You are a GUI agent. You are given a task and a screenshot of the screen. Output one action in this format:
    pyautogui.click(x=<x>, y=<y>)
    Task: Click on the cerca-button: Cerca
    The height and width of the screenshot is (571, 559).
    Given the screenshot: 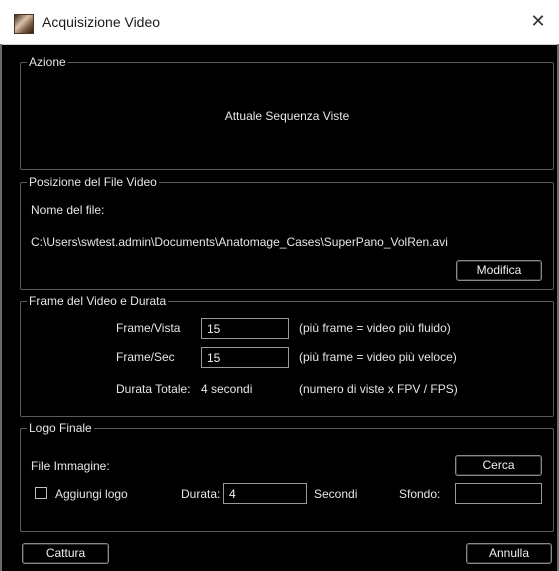 What is the action you would take?
    pyautogui.click(x=498, y=465)
    